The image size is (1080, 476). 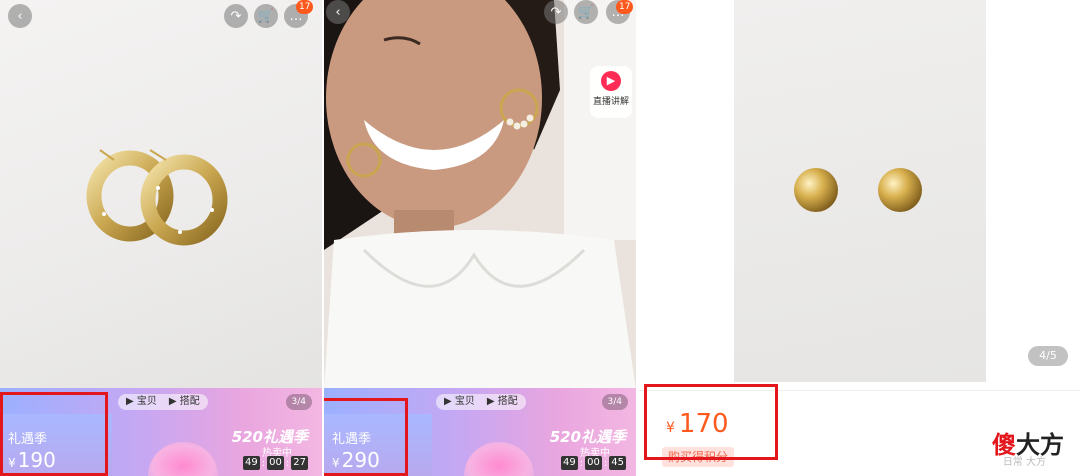 I want to click on image-counter: 4/5, so click(x=1048, y=356).